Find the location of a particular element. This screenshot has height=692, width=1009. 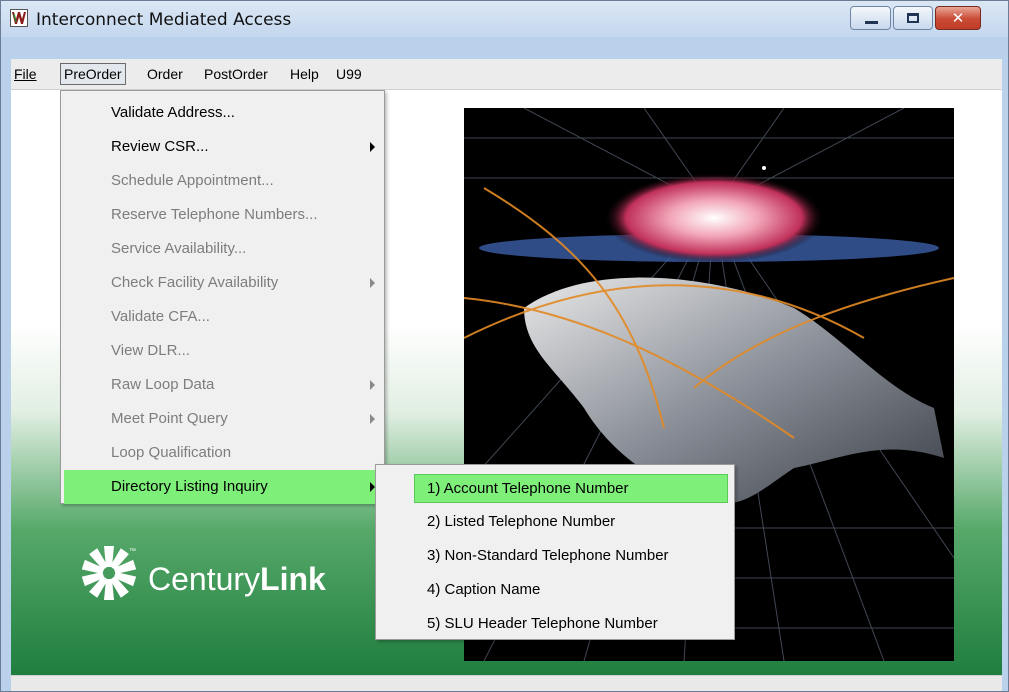

maximize-icon is located at coordinates (913, 18).